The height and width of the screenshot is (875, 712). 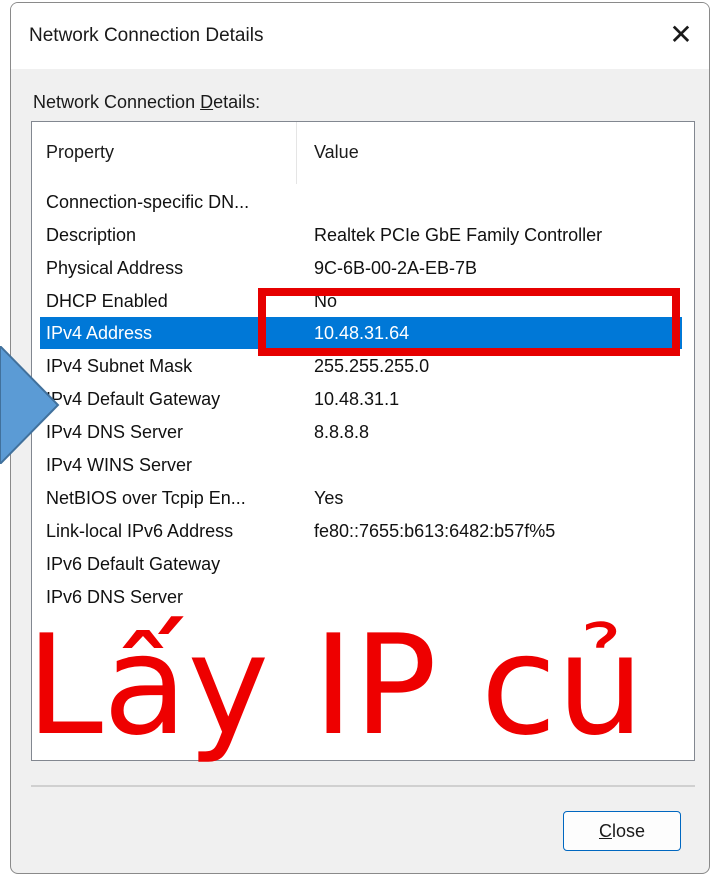 I want to click on row-property: Link-local IPv6 Address, so click(x=140, y=531).